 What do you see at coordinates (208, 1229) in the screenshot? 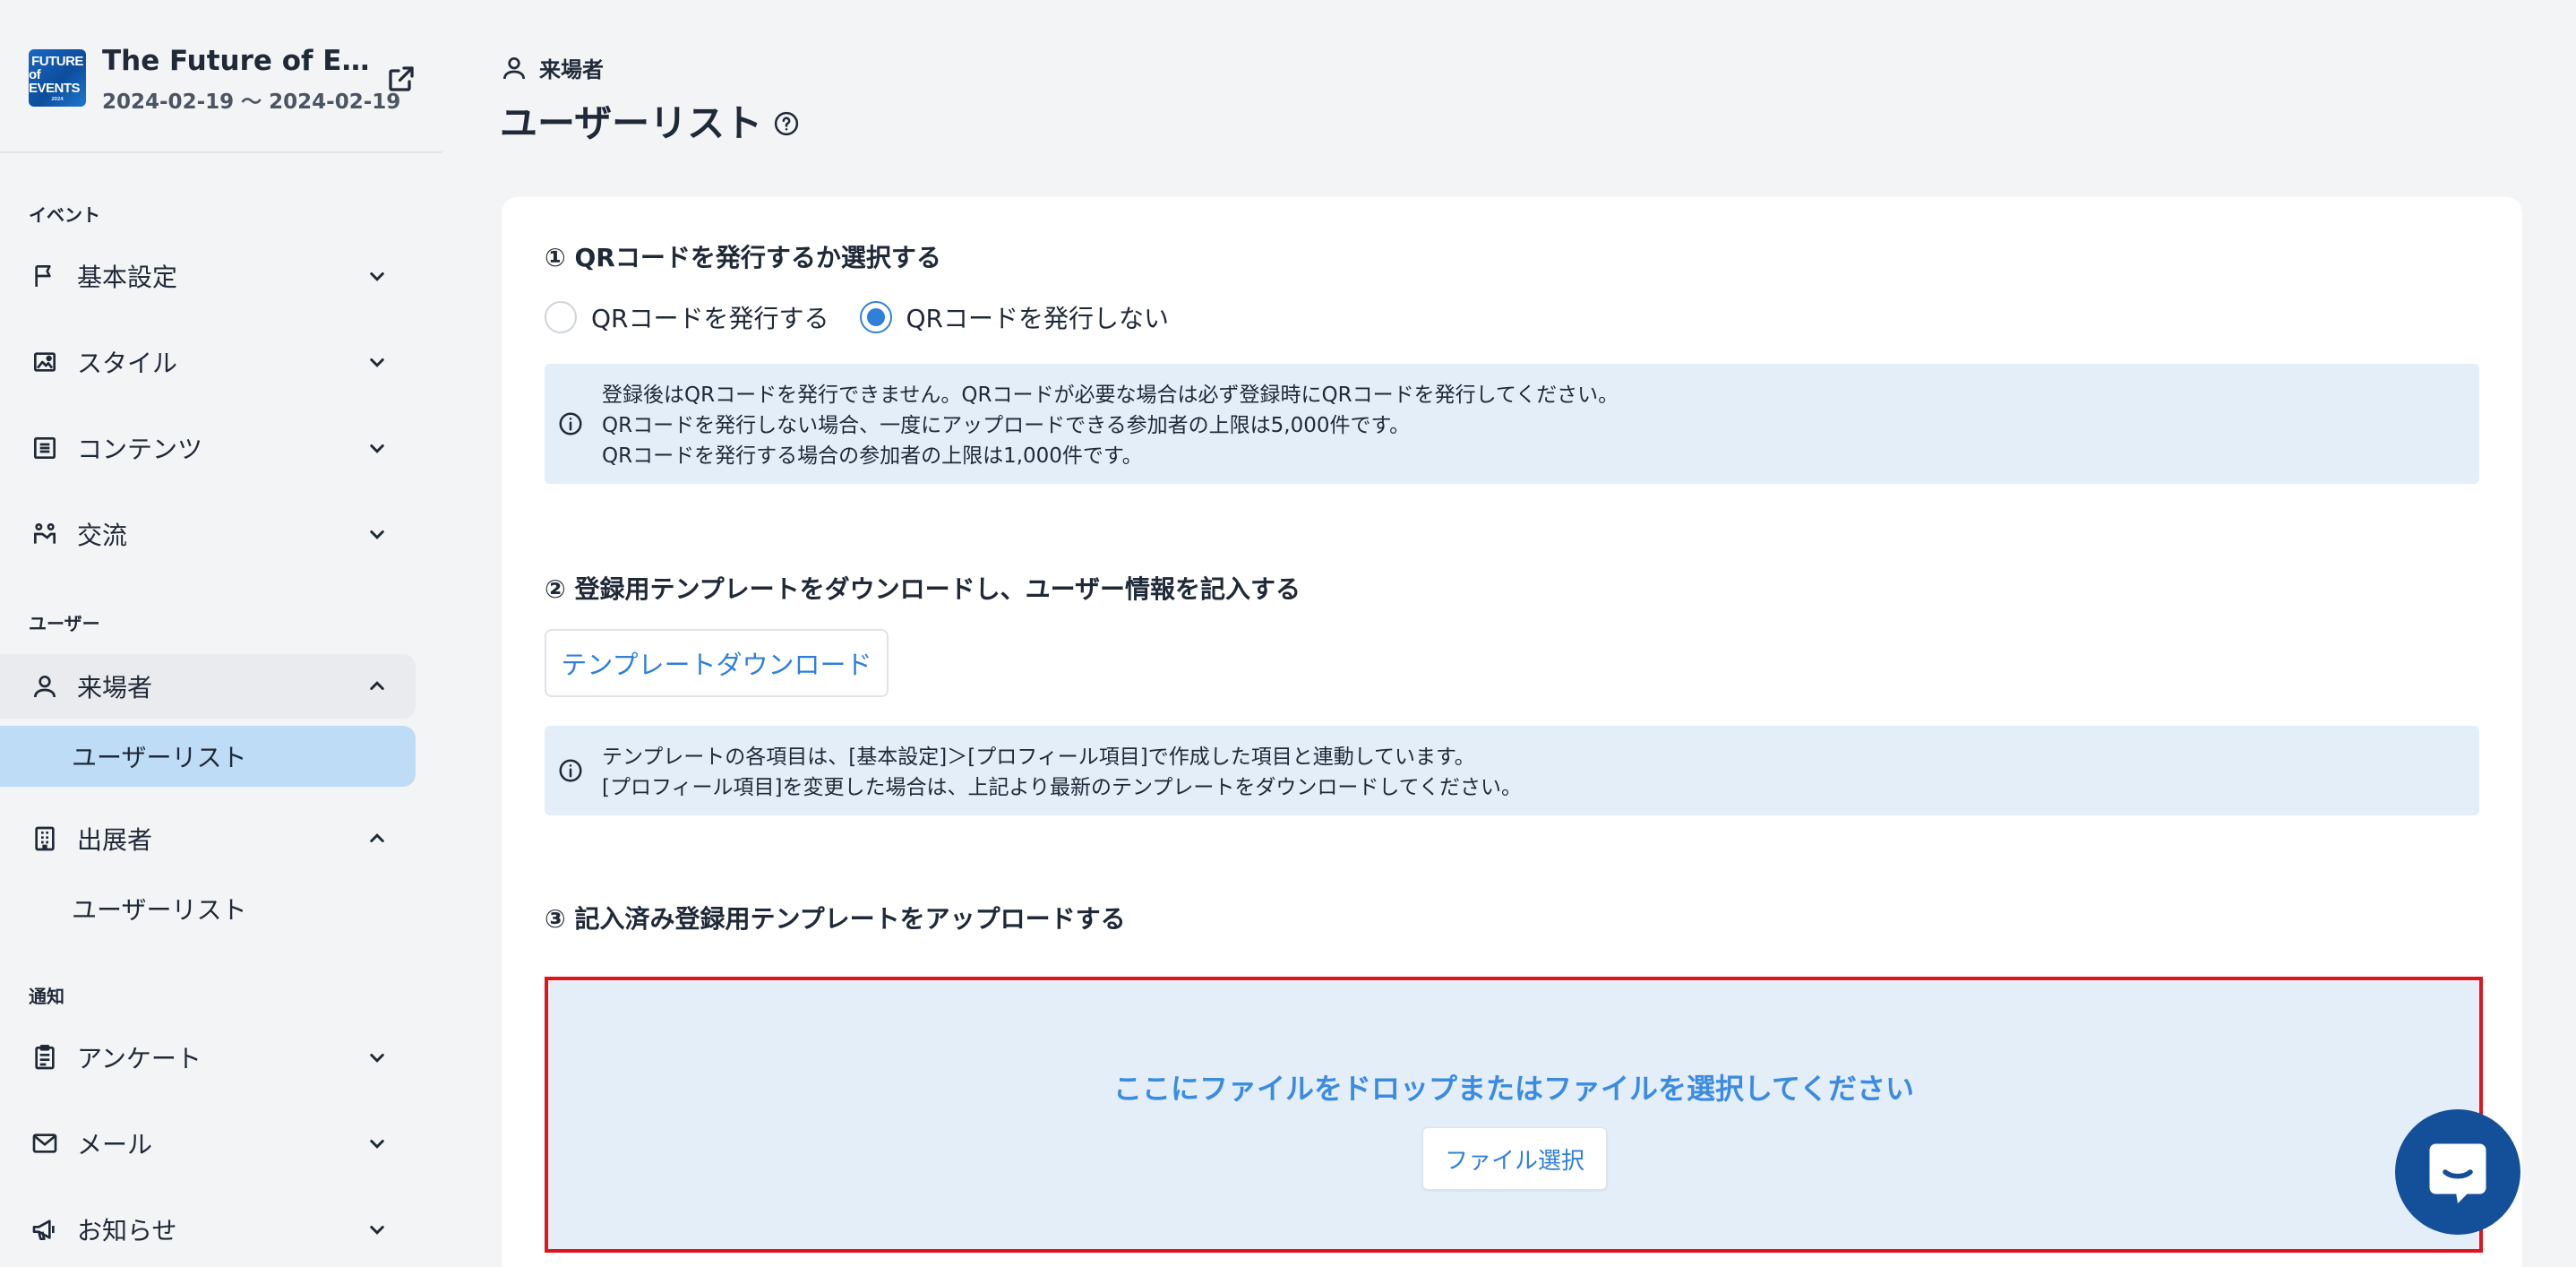
I see `sidebar-item-announcements: お知らせ` at bounding box center [208, 1229].